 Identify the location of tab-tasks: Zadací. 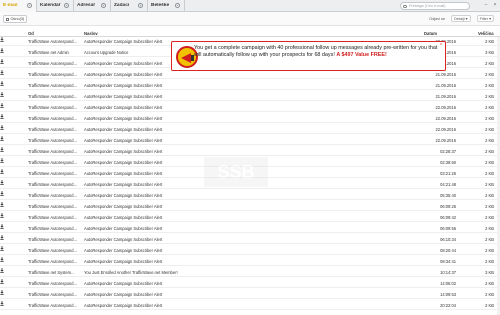
(129, 6).